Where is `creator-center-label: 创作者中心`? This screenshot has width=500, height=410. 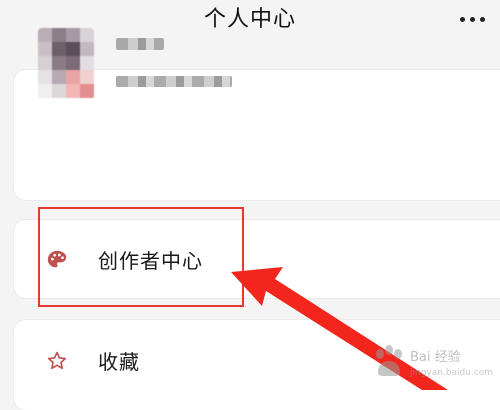 creator-center-label: 创作者中心 is located at coordinates (150, 261).